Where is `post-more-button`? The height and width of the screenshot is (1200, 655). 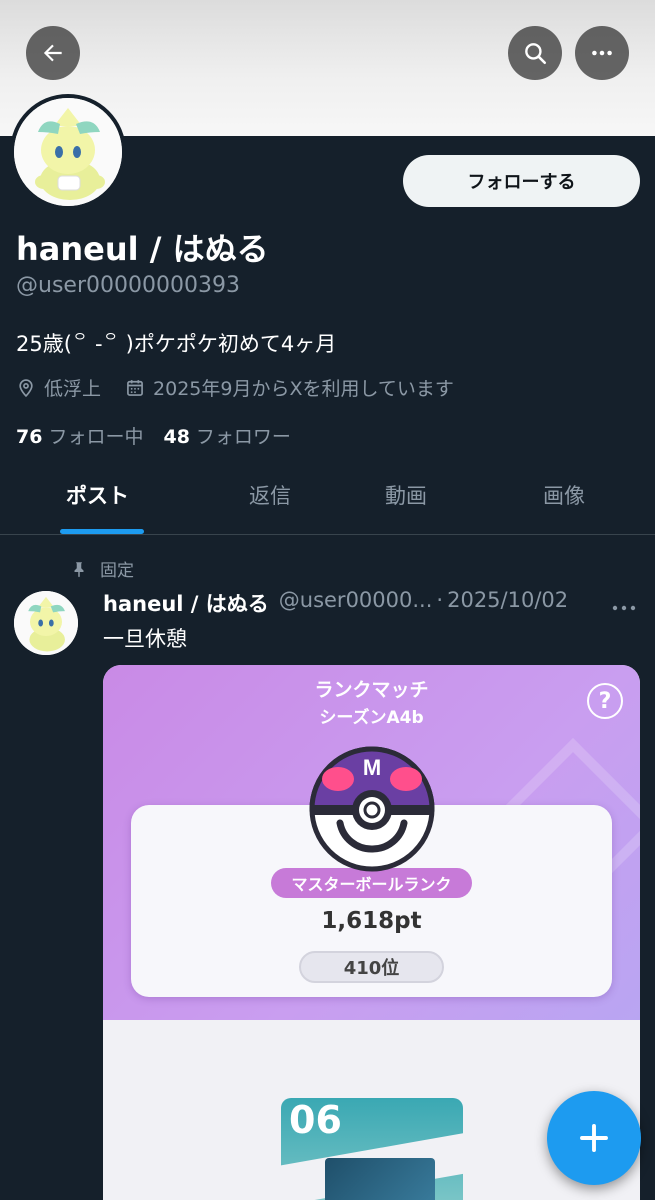
post-more-button is located at coordinates (624, 607).